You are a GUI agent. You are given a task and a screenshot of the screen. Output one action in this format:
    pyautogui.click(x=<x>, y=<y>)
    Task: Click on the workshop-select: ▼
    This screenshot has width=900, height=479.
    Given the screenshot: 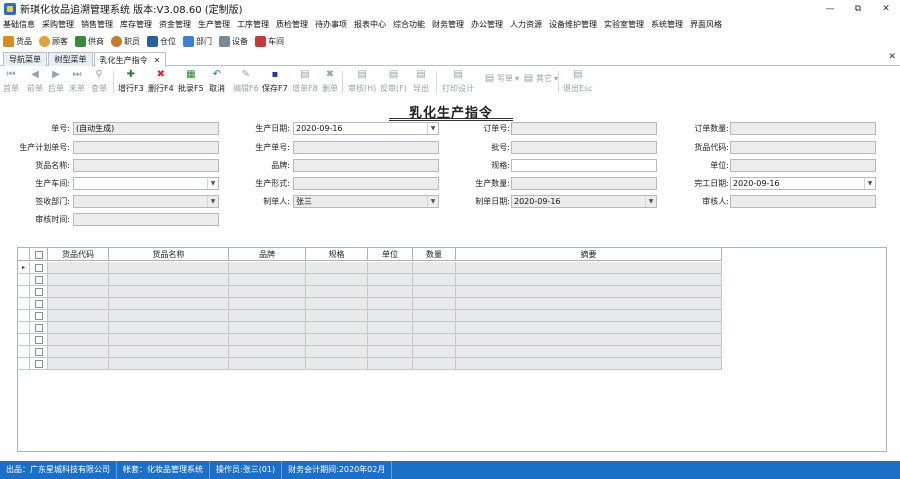 What is the action you would take?
    pyautogui.click(x=146, y=183)
    